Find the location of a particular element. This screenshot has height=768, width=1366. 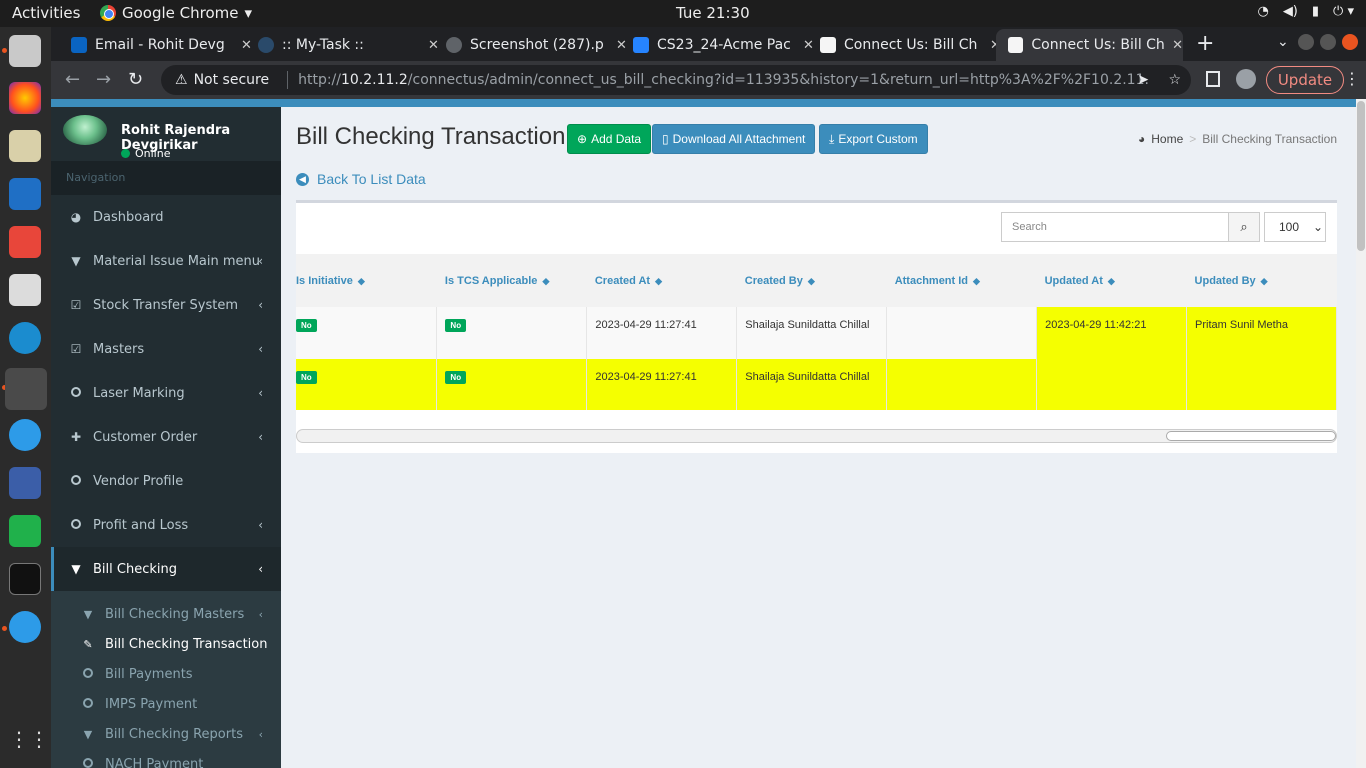

sidebar-item-customer-order: ✚ Customer Order ‹ is located at coordinates (166, 437).